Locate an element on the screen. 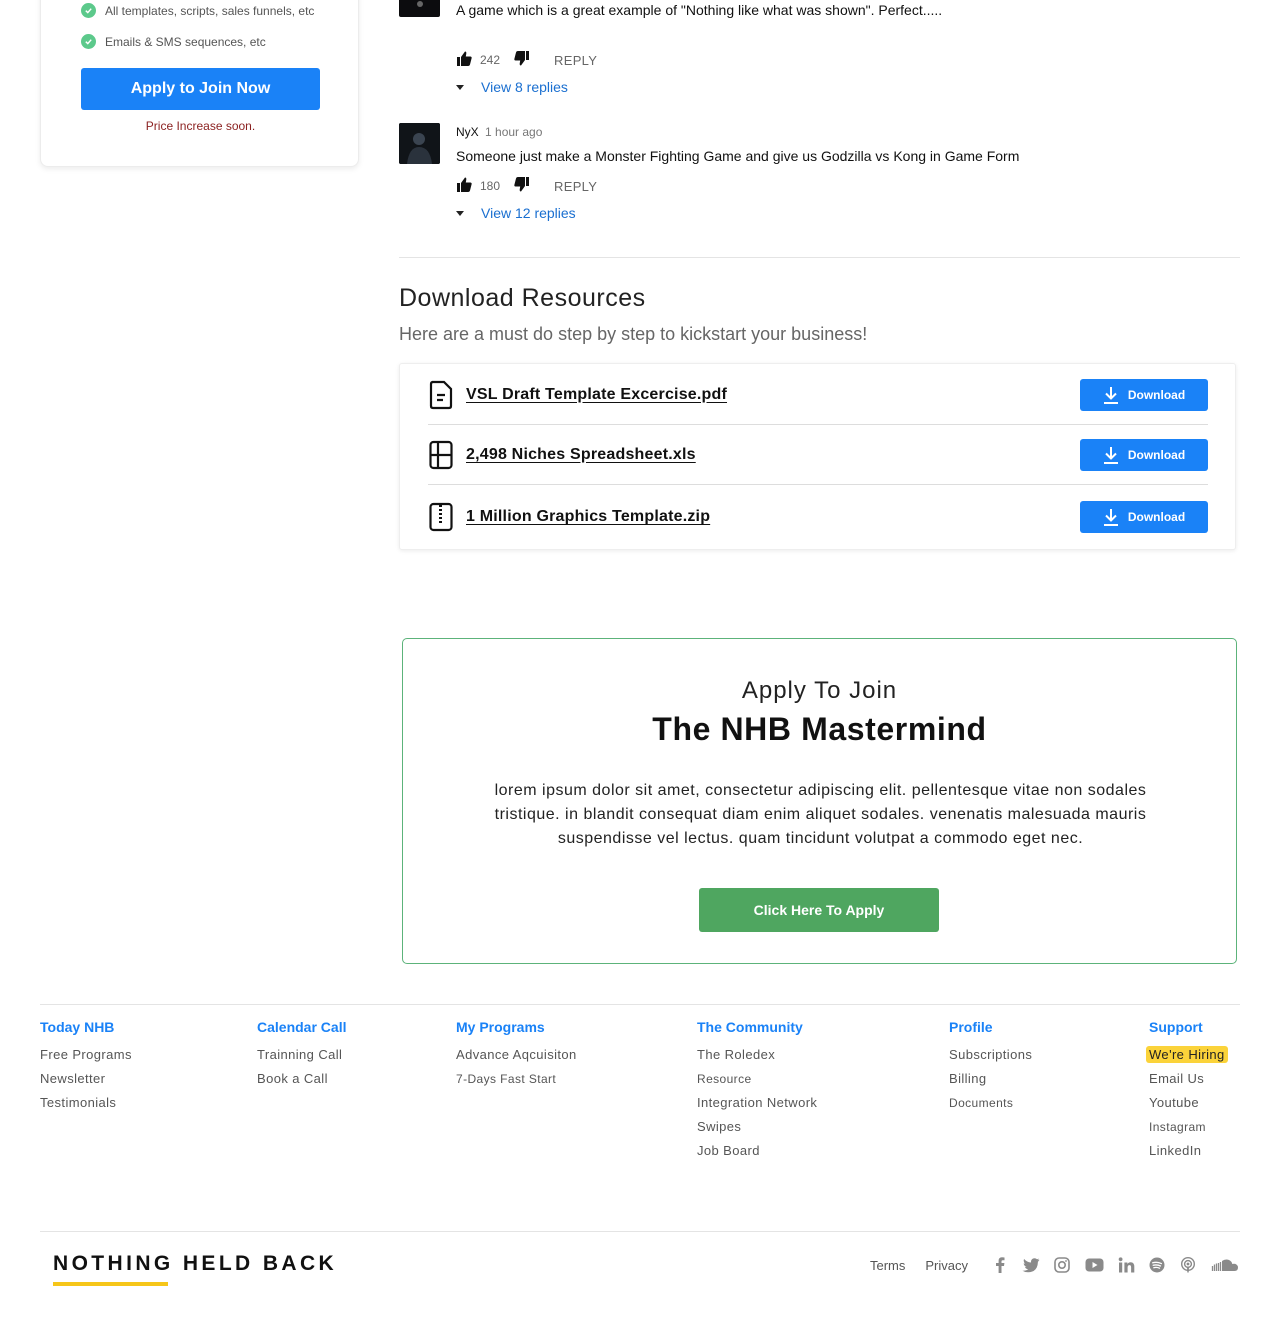  brand-underline is located at coordinates (110, 1284).